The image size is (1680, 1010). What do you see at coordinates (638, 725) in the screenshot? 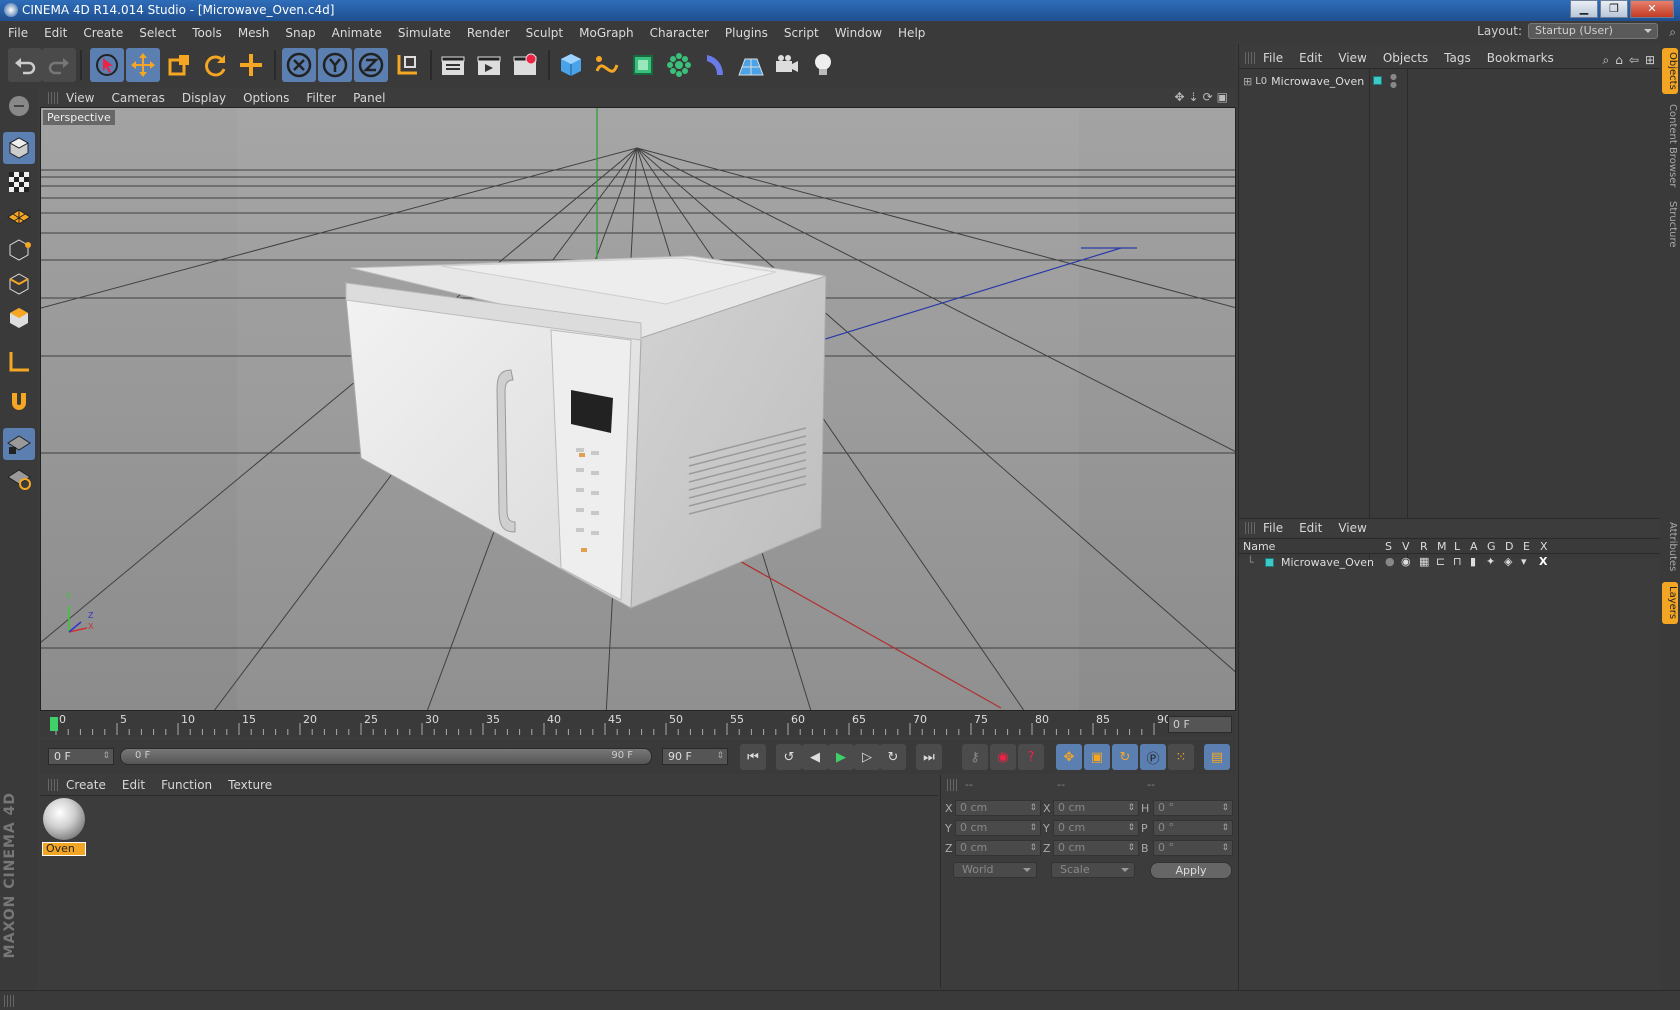
I see `timeline-ruler: 0 5 10 15 20 25 30 35 40 45 50 55 60 65 70 75 80 85 90 0 F` at bounding box center [638, 725].